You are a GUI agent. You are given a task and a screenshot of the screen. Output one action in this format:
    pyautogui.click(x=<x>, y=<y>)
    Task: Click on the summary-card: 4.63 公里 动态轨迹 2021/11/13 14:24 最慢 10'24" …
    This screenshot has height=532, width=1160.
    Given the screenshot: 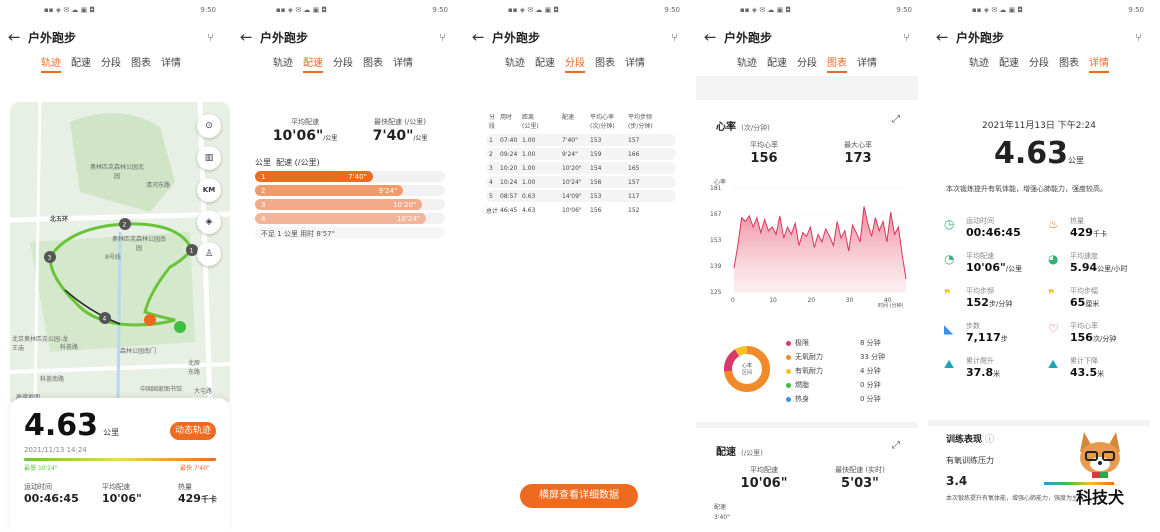 What is the action you would take?
    pyautogui.click(x=120, y=465)
    